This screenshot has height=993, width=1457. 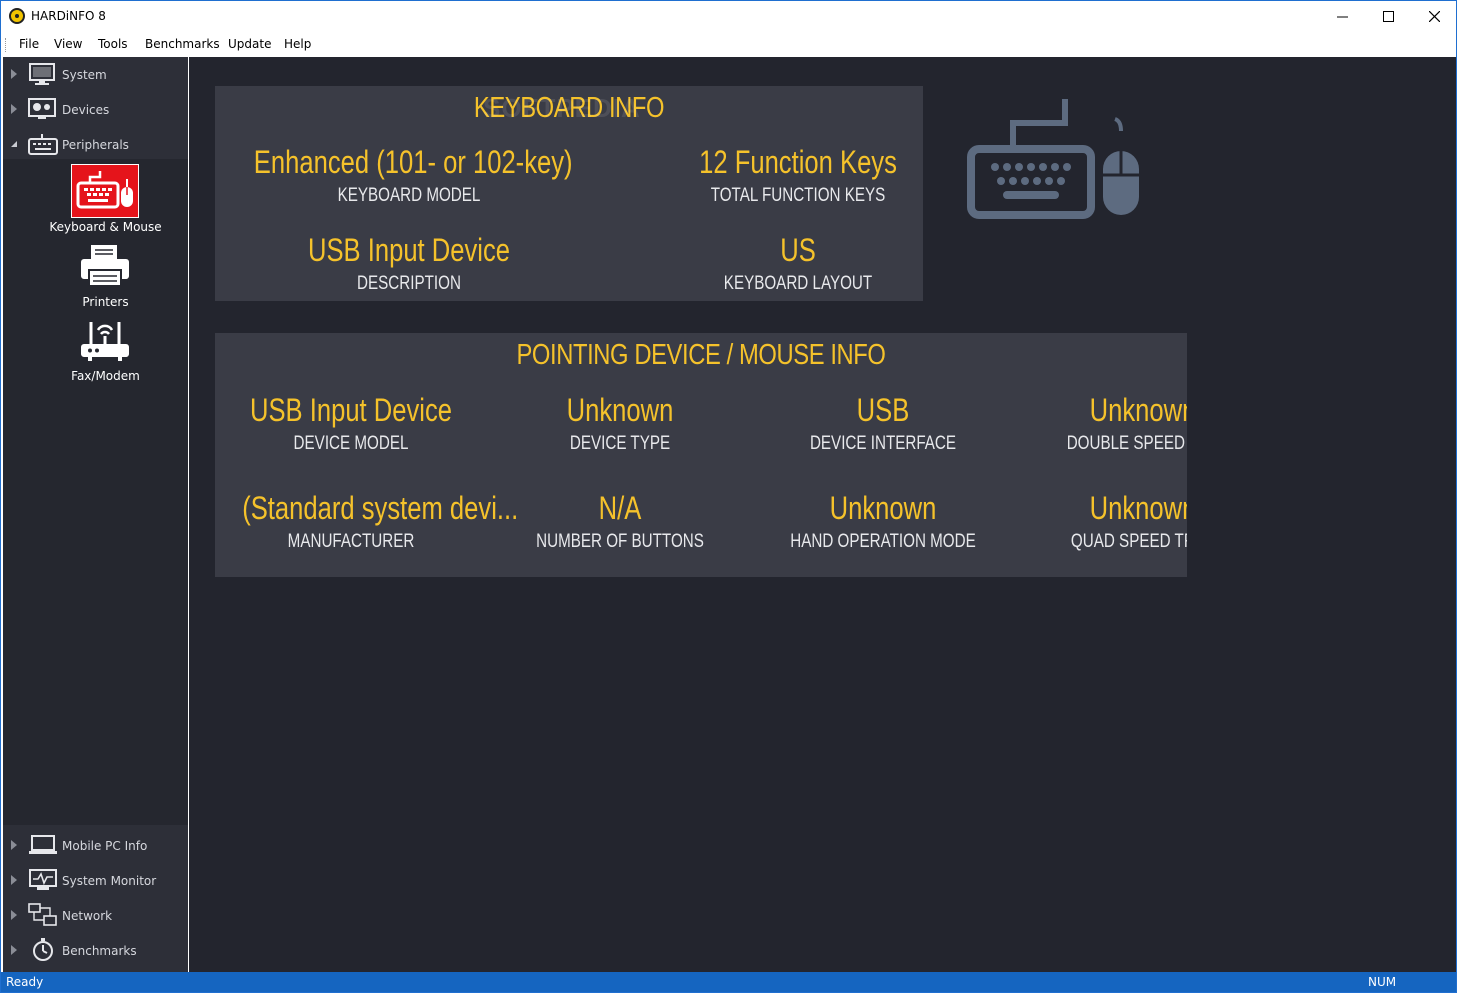 What do you see at coordinates (113, 44) in the screenshot?
I see `menu-tools: Tools` at bounding box center [113, 44].